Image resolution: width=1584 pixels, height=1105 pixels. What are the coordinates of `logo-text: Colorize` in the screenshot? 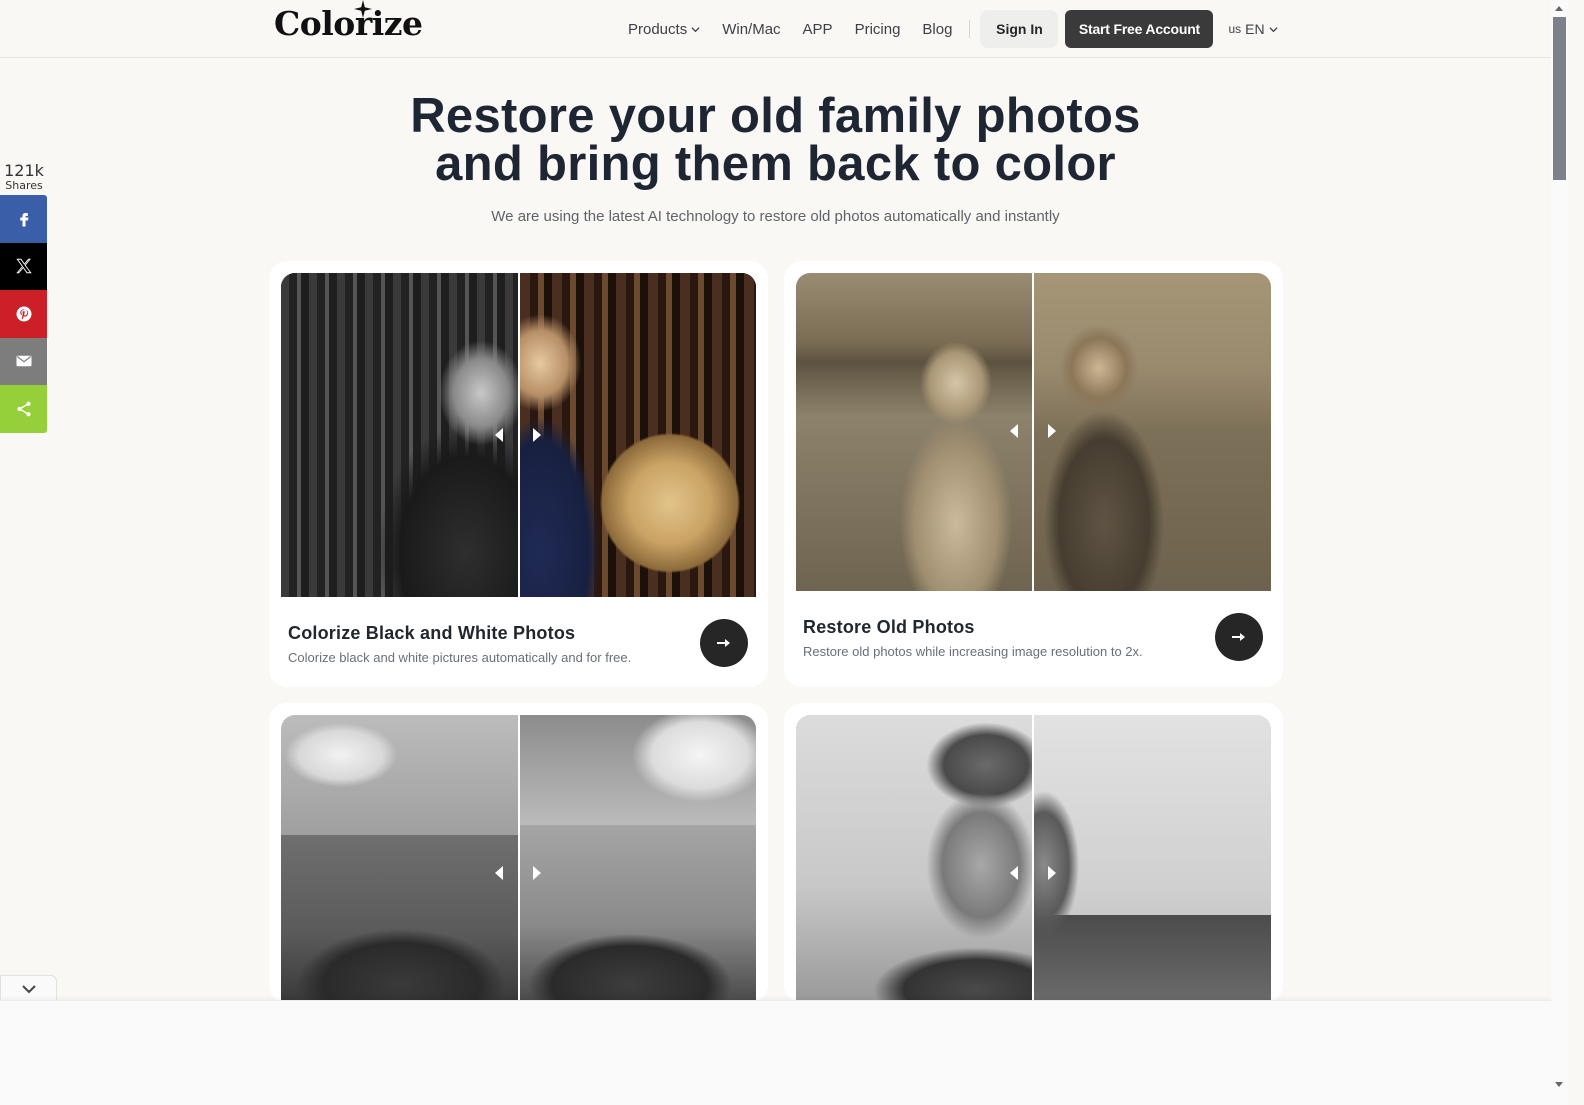 It's located at (348, 23).